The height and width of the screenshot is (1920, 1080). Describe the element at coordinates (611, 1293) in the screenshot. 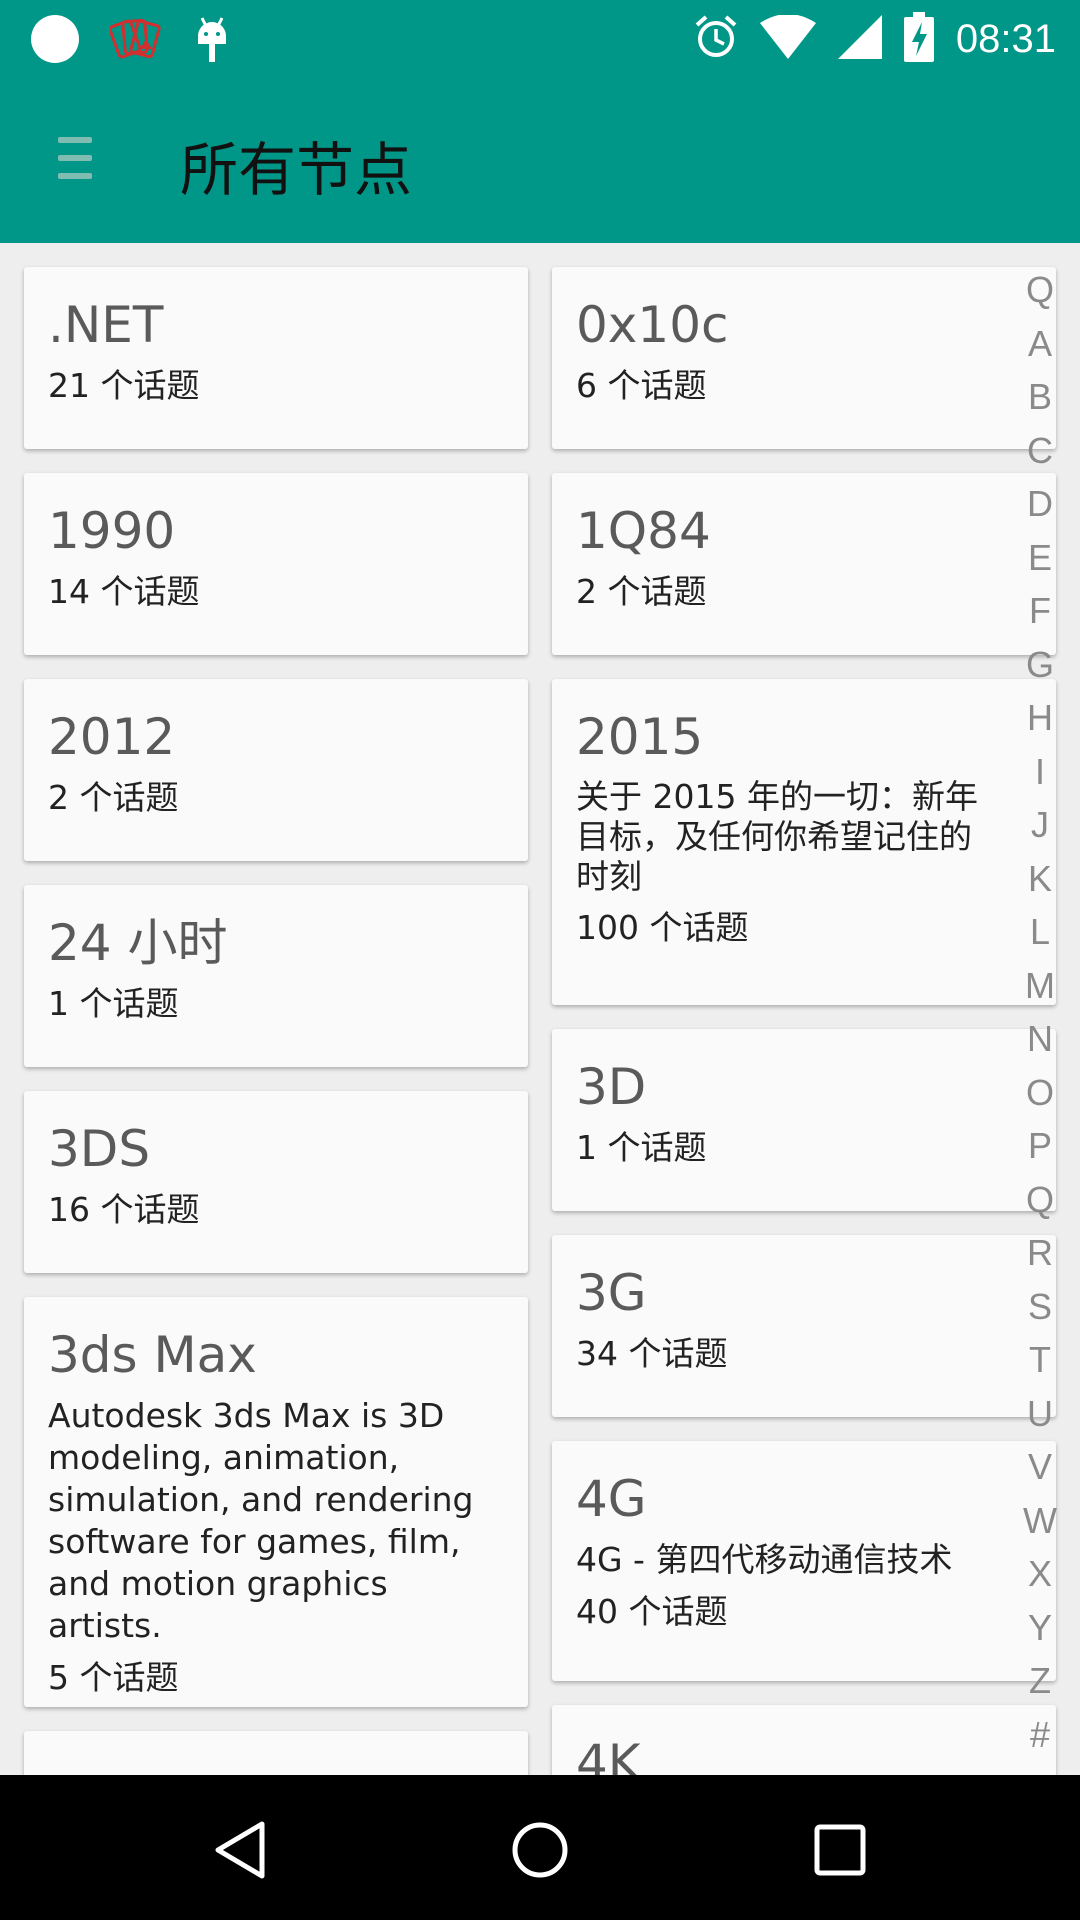

I see `node-name: 3G` at that location.